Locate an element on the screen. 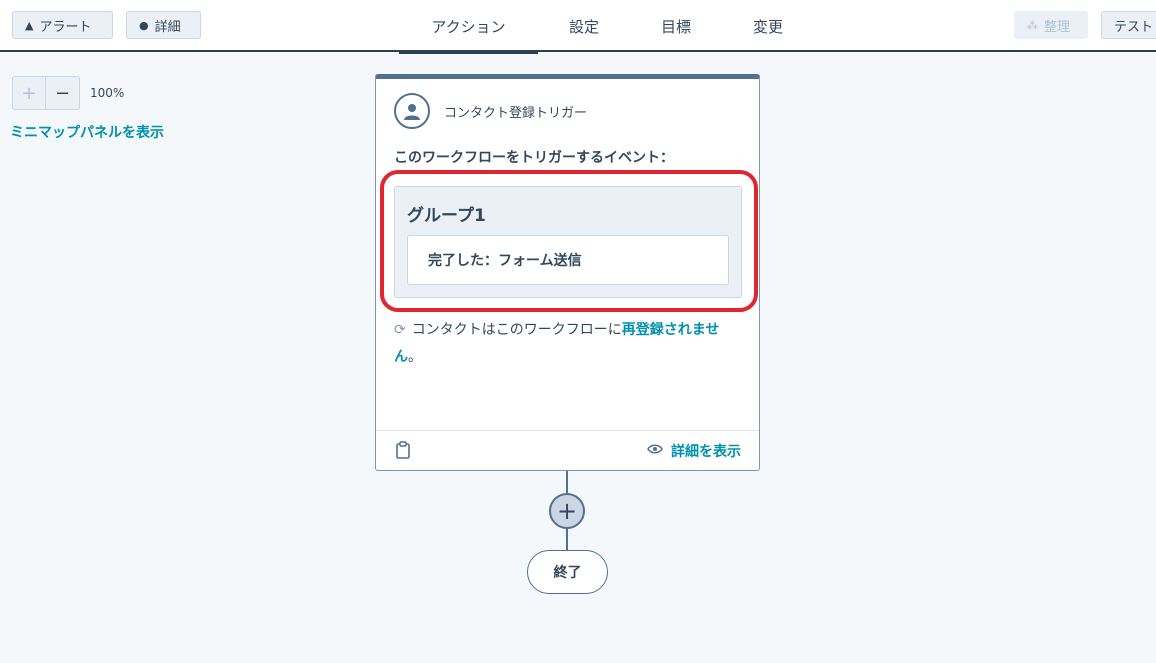 The width and height of the screenshot is (1156, 663). trigger-title: コンタクト登録トリガー is located at coordinates (516, 113).